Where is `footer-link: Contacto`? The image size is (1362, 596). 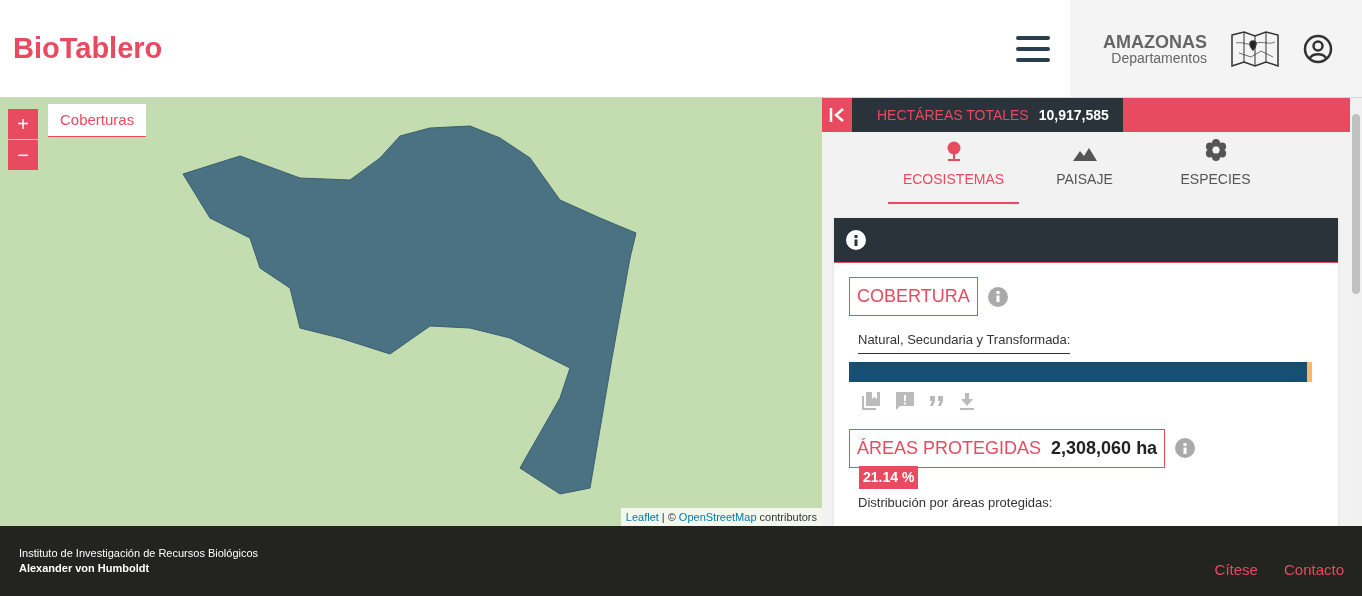 footer-link: Contacto is located at coordinates (1313, 570).